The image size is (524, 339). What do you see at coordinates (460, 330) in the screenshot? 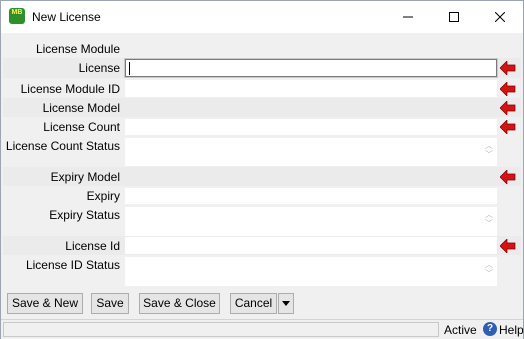
I see `status-state: Active` at bounding box center [460, 330].